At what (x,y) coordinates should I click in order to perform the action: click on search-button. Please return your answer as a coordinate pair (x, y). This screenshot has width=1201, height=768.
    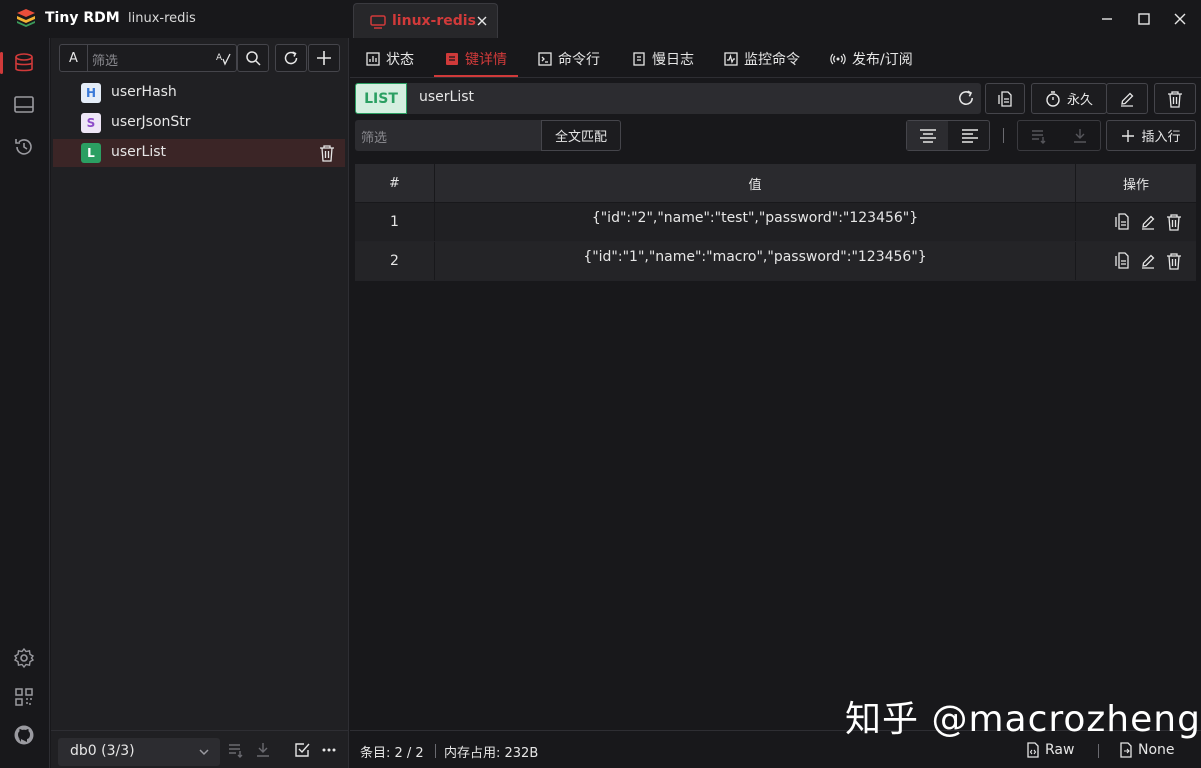
    Looking at the image, I should click on (253, 58).